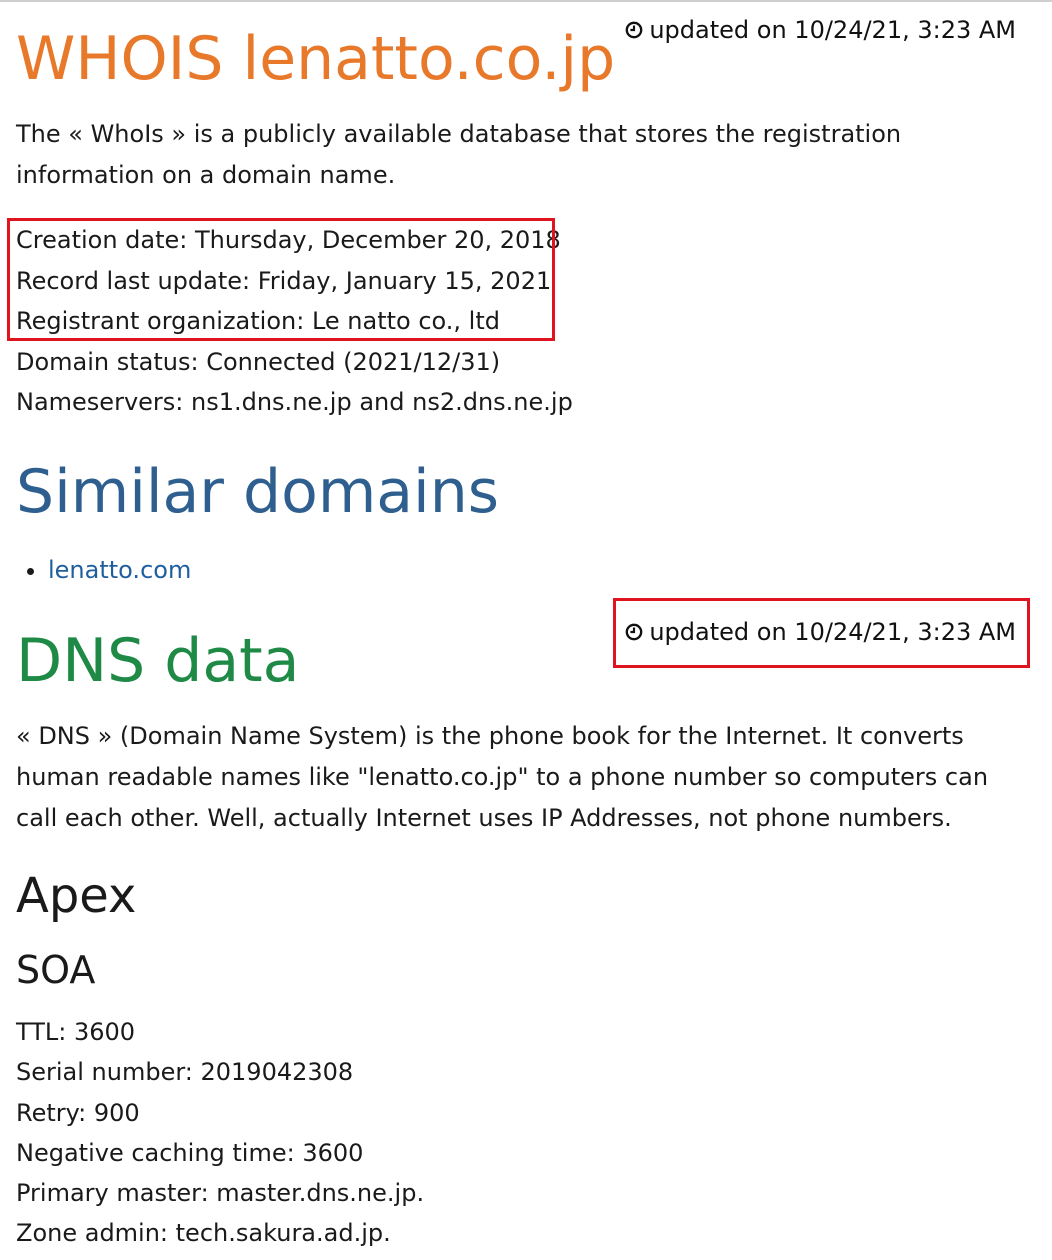 This screenshot has width=1052, height=1260. What do you see at coordinates (832, 30) in the screenshot?
I see `updated-text: updated on 10/24/21, 3:23 AM` at bounding box center [832, 30].